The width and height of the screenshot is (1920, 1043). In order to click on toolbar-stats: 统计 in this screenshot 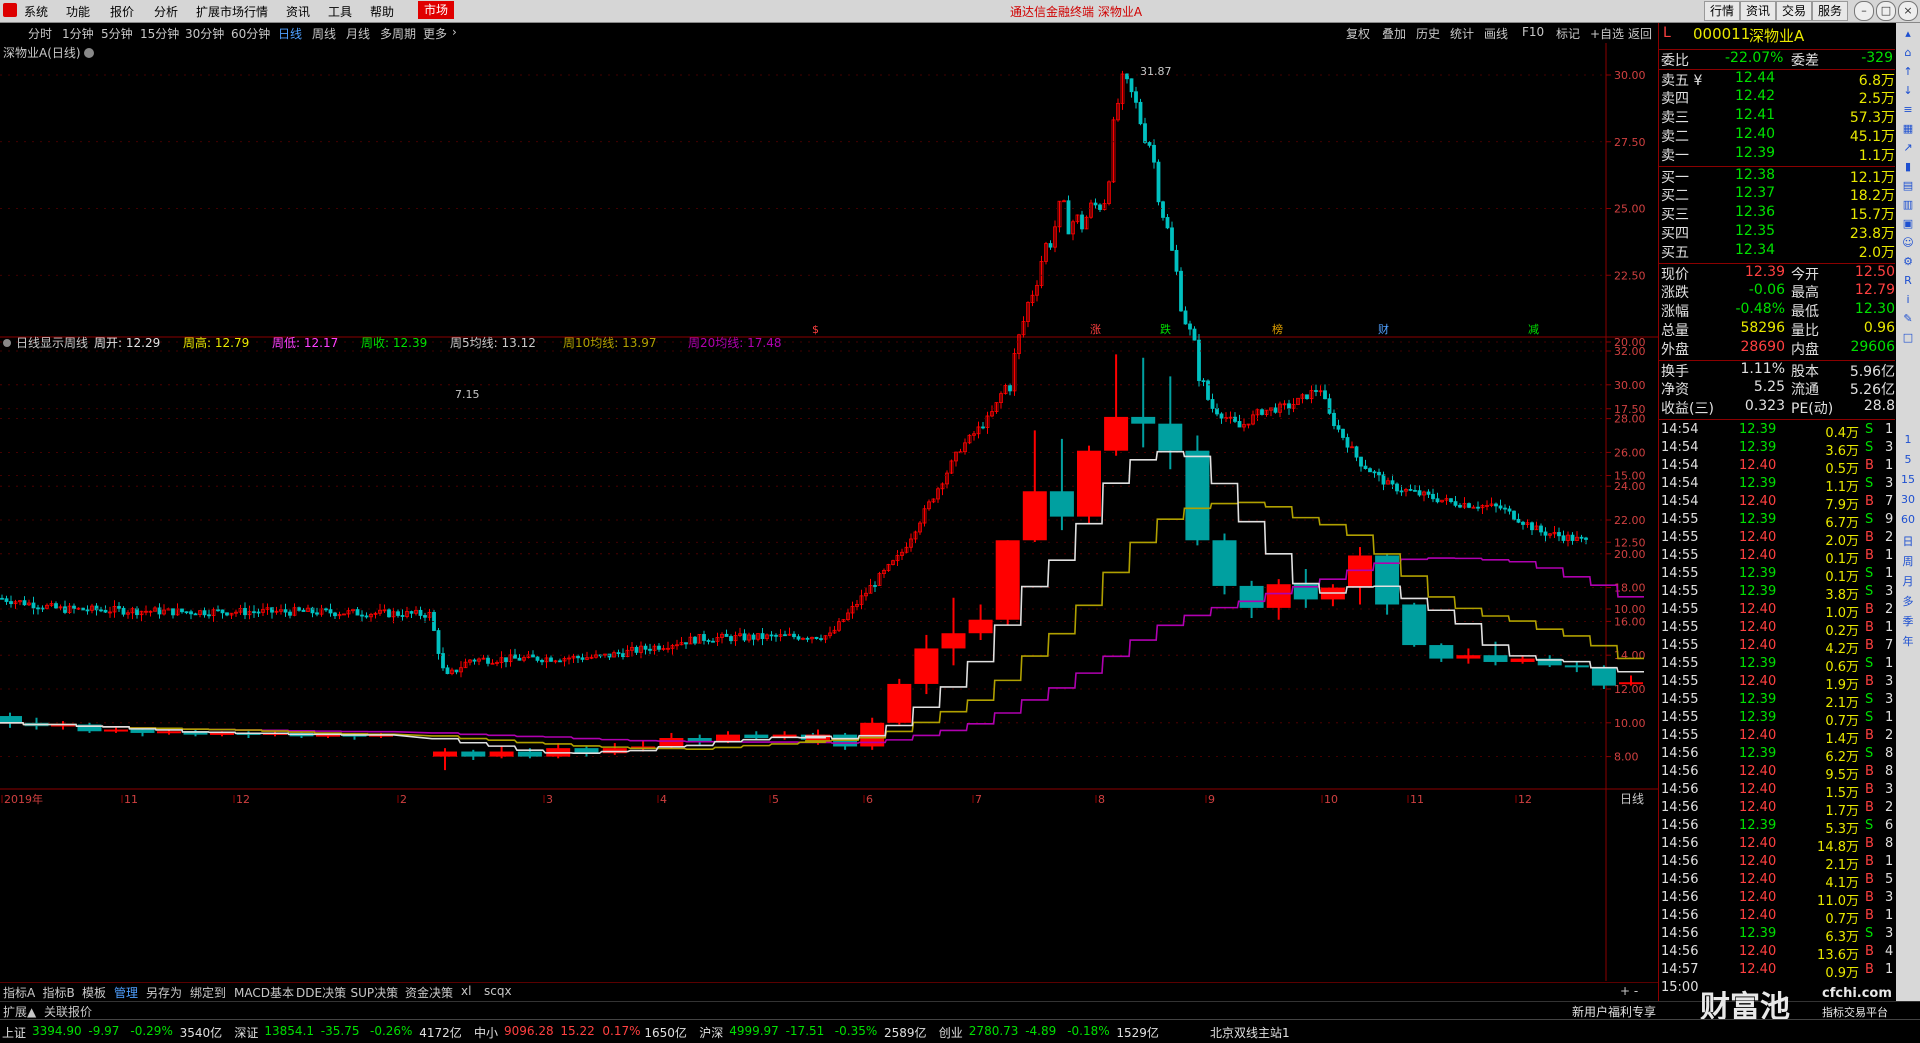, I will do `click(1462, 33)`.